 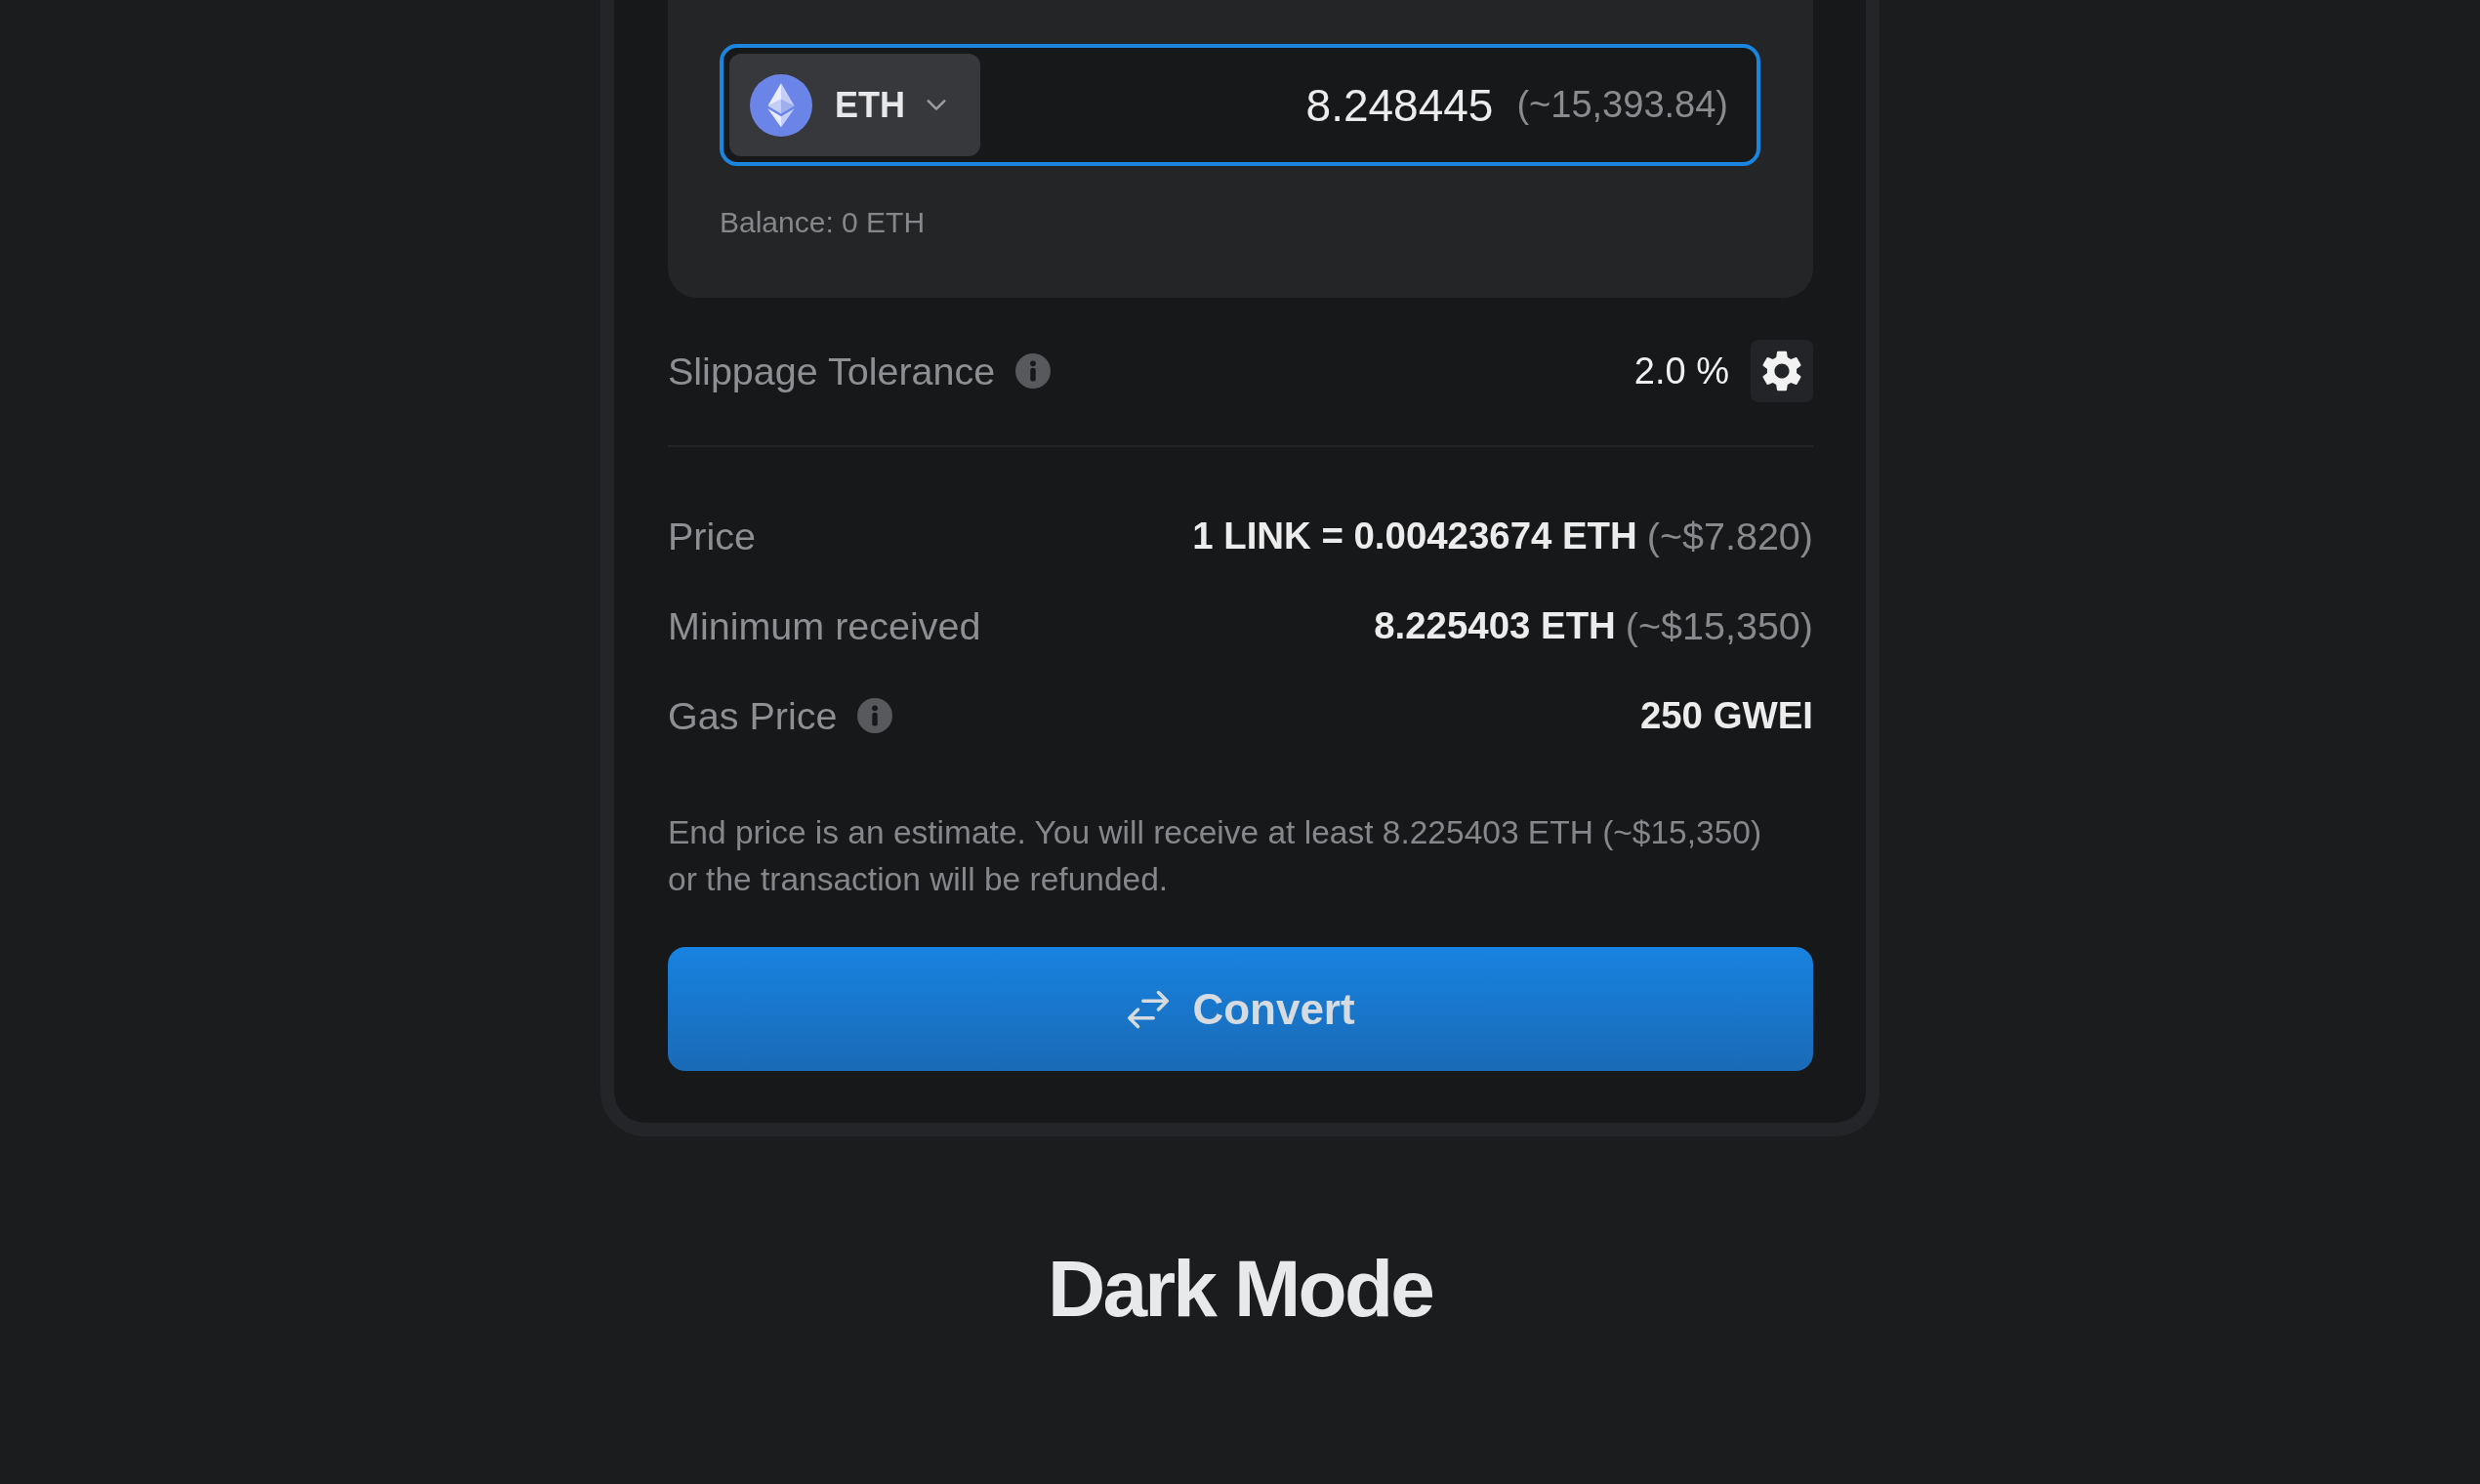 What do you see at coordinates (832, 371) in the screenshot?
I see `slippage-label: Slippage Tolerance` at bounding box center [832, 371].